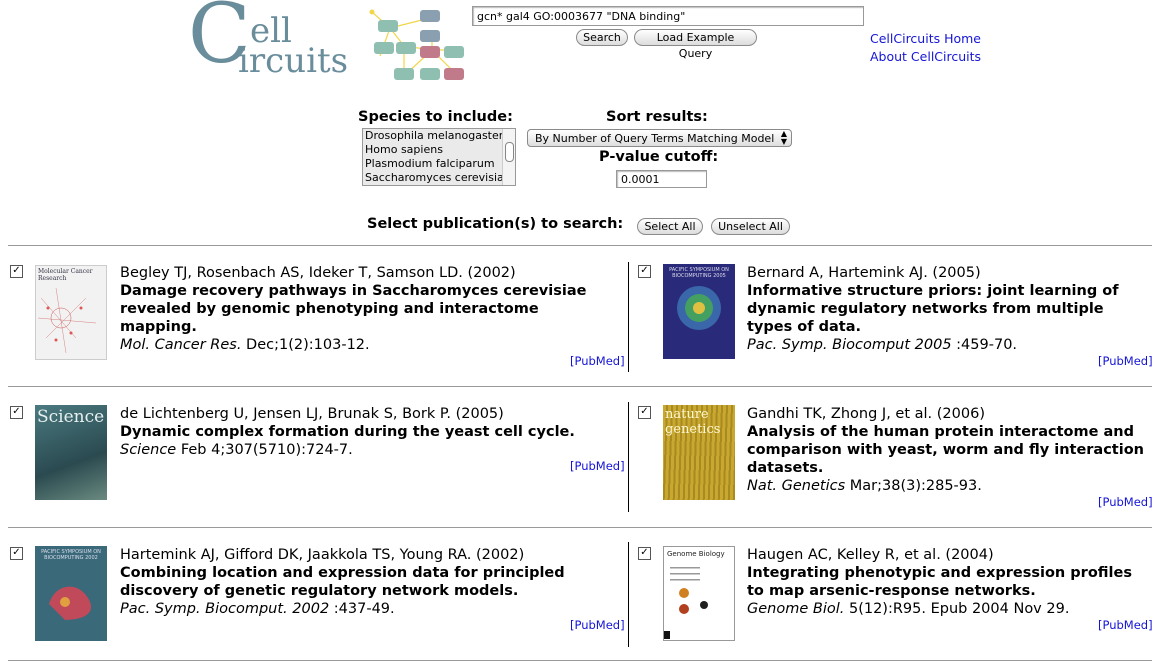  What do you see at coordinates (699, 593) in the screenshot?
I see `journal-cover-image: Genome Biology` at bounding box center [699, 593].